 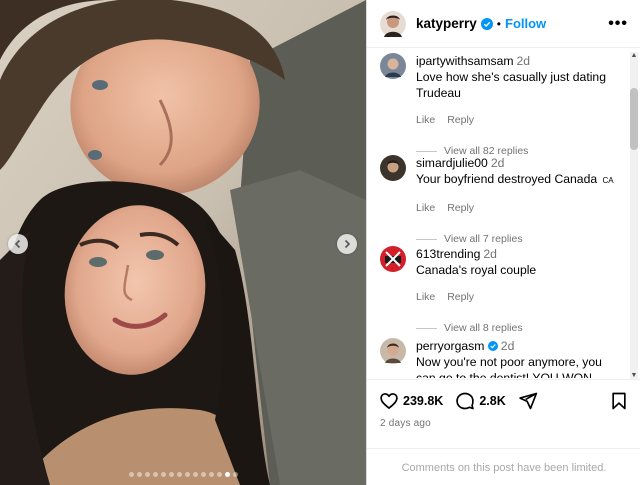 What do you see at coordinates (634, 376) in the screenshot?
I see `scroll-down-arrow-icon: ▼` at bounding box center [634, 376].